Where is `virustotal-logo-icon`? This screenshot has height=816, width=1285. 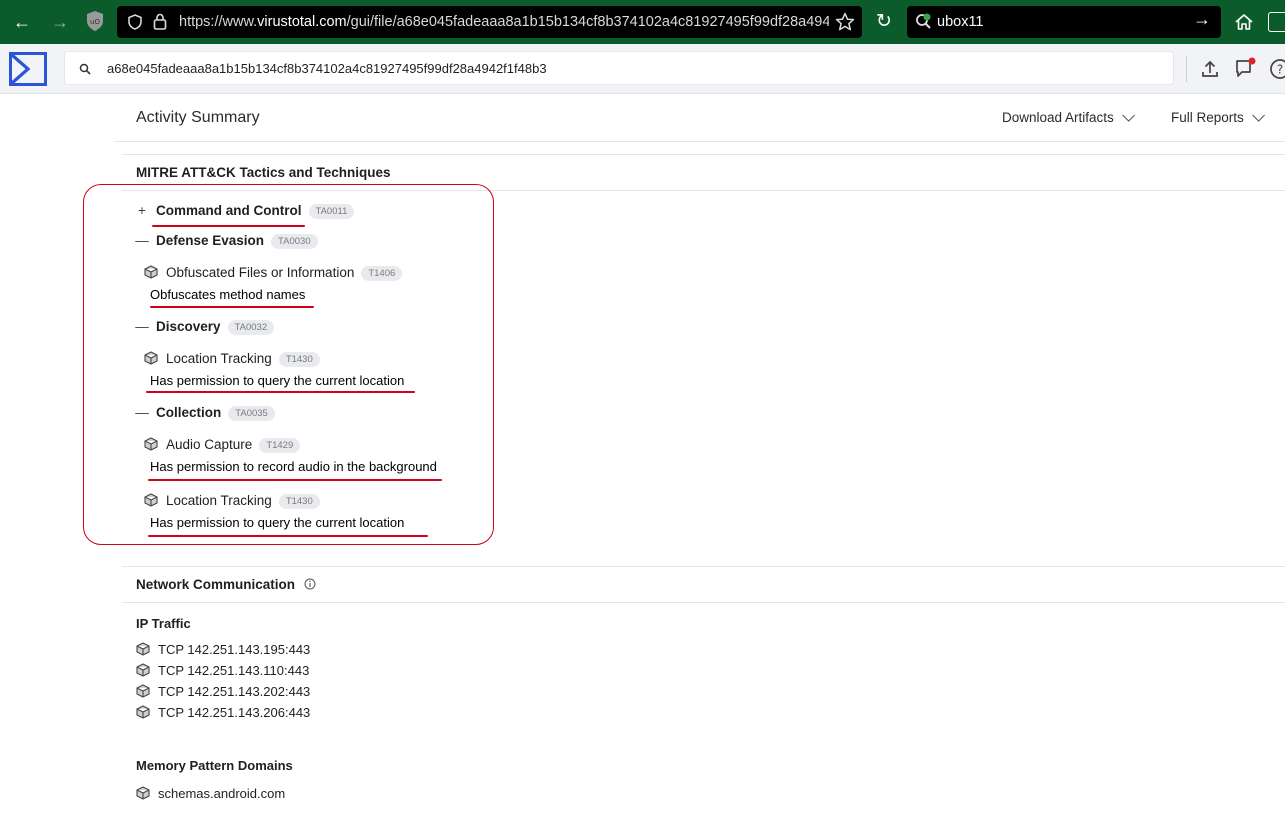
virustotal-logo-icon is located at coordinates (28, 69).